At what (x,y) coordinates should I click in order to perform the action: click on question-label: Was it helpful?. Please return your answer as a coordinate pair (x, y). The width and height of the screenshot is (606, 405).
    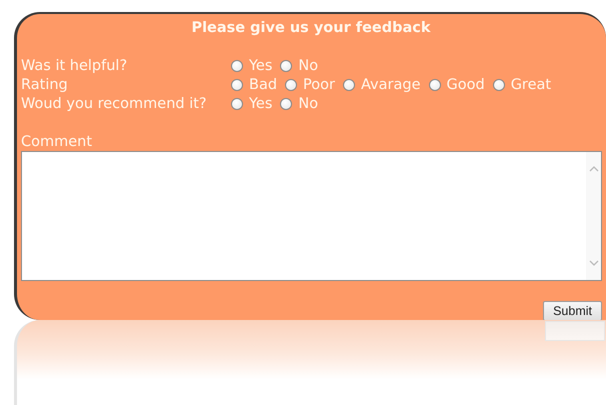
    Looking at the image, I should click on (74, 66).